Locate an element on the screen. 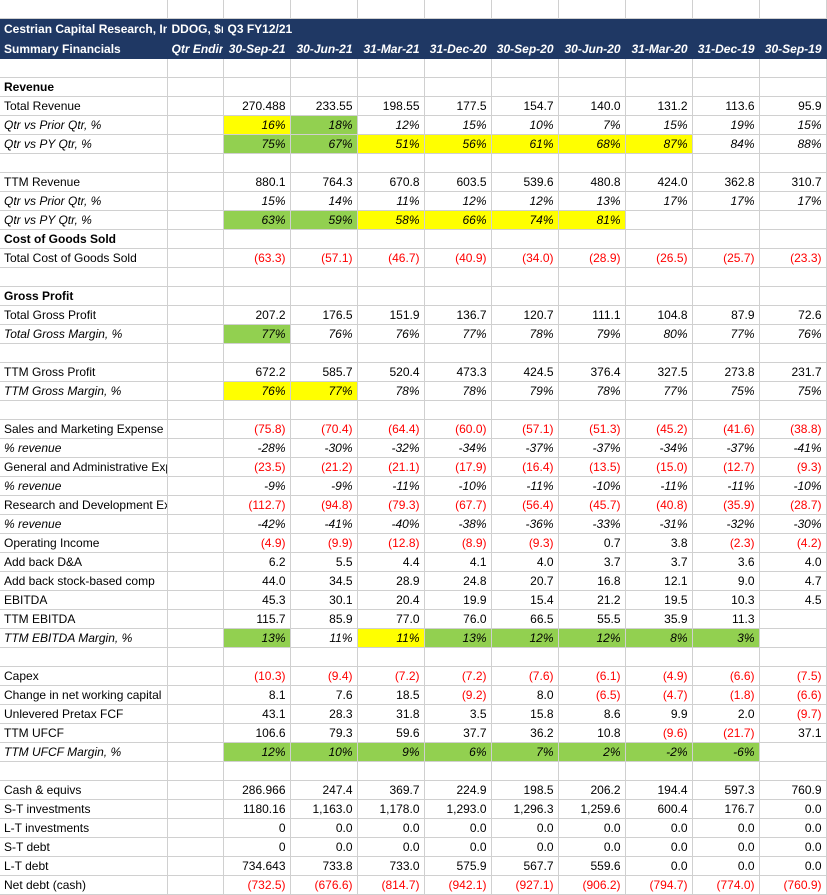 The width and height of the screenshot is (827, 895). data-cell: 880.1 is located at coordinates (257, 182).